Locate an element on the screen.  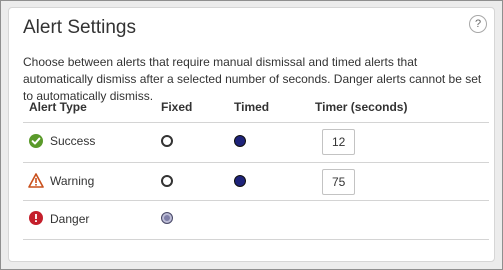
help-icon: ? is located at coordinates (478, 24).